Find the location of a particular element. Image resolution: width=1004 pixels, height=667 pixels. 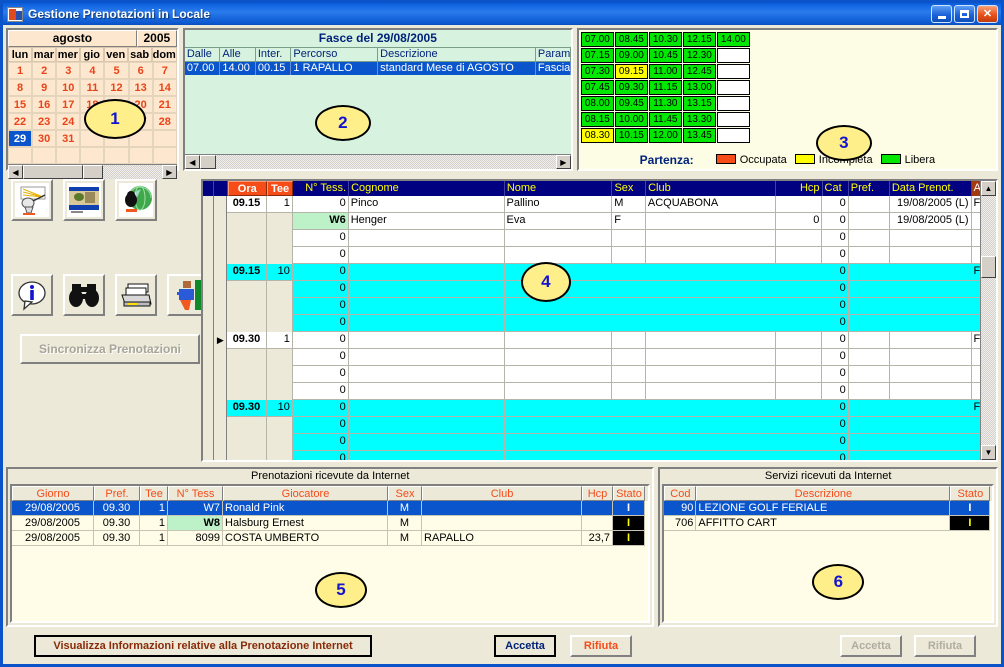

slot-cell: 10.45 is located at coordinates (665, 55).